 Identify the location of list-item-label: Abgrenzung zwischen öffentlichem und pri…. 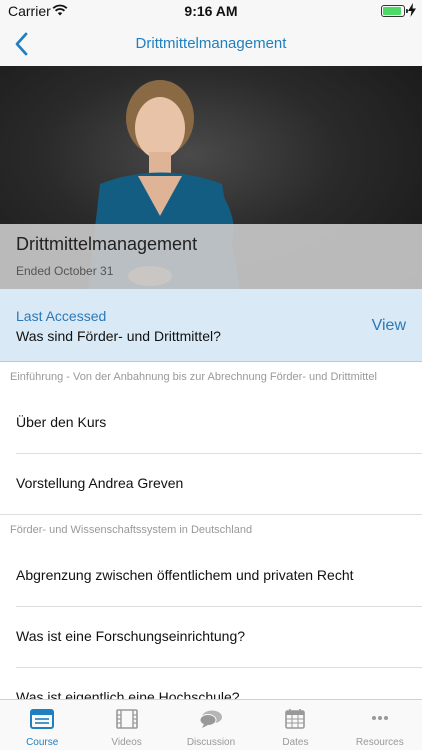
(185, 575).